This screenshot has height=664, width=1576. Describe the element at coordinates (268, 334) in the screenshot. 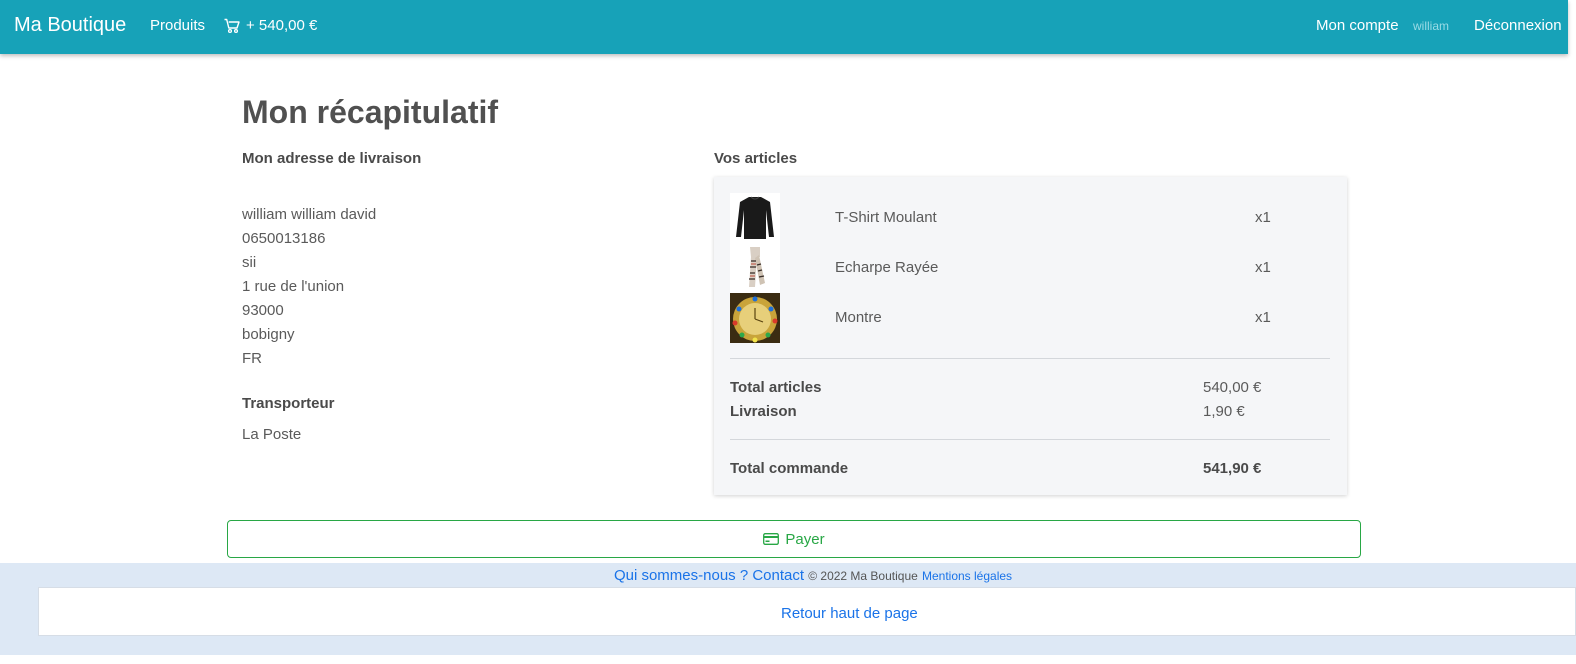

I see `address-line: bobigny` at that location.